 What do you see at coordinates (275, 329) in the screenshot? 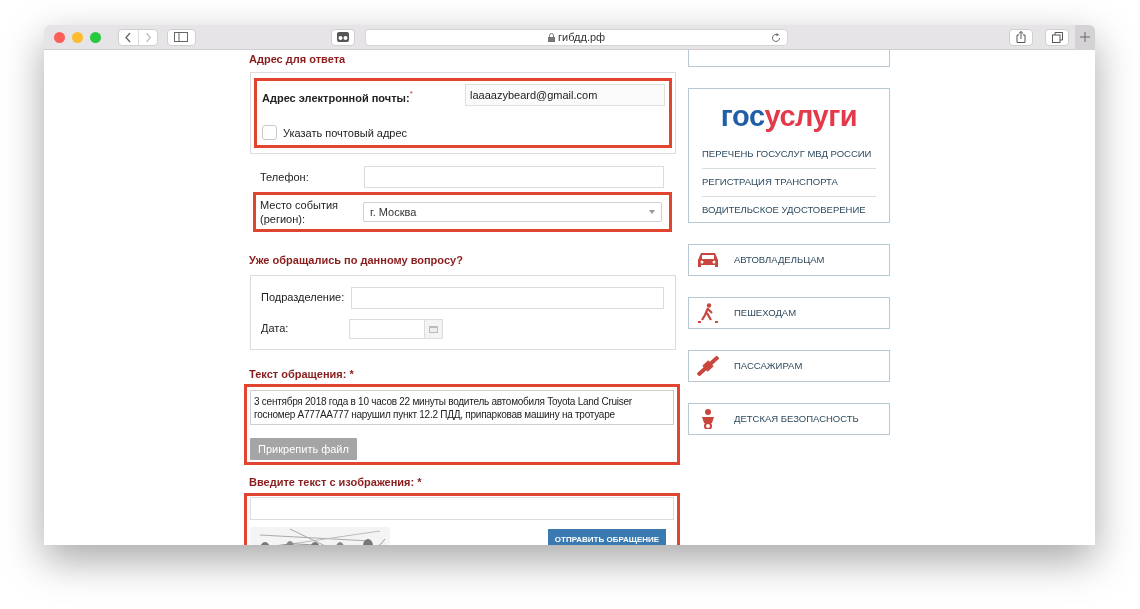
I see `field-label: Дата:` at bounding box center [275, 329].